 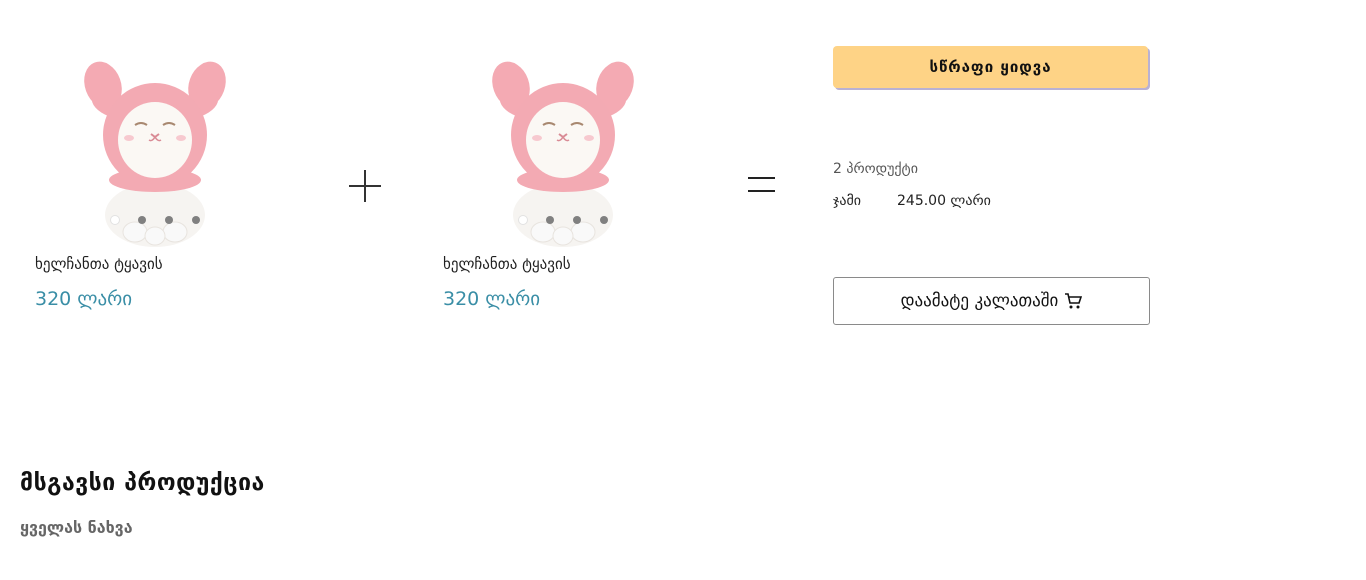 What do you see at coordinates (944, 201) in the screenshot?
I see `total-value: 245.00 ლარი` at bounding box center [944, 201].